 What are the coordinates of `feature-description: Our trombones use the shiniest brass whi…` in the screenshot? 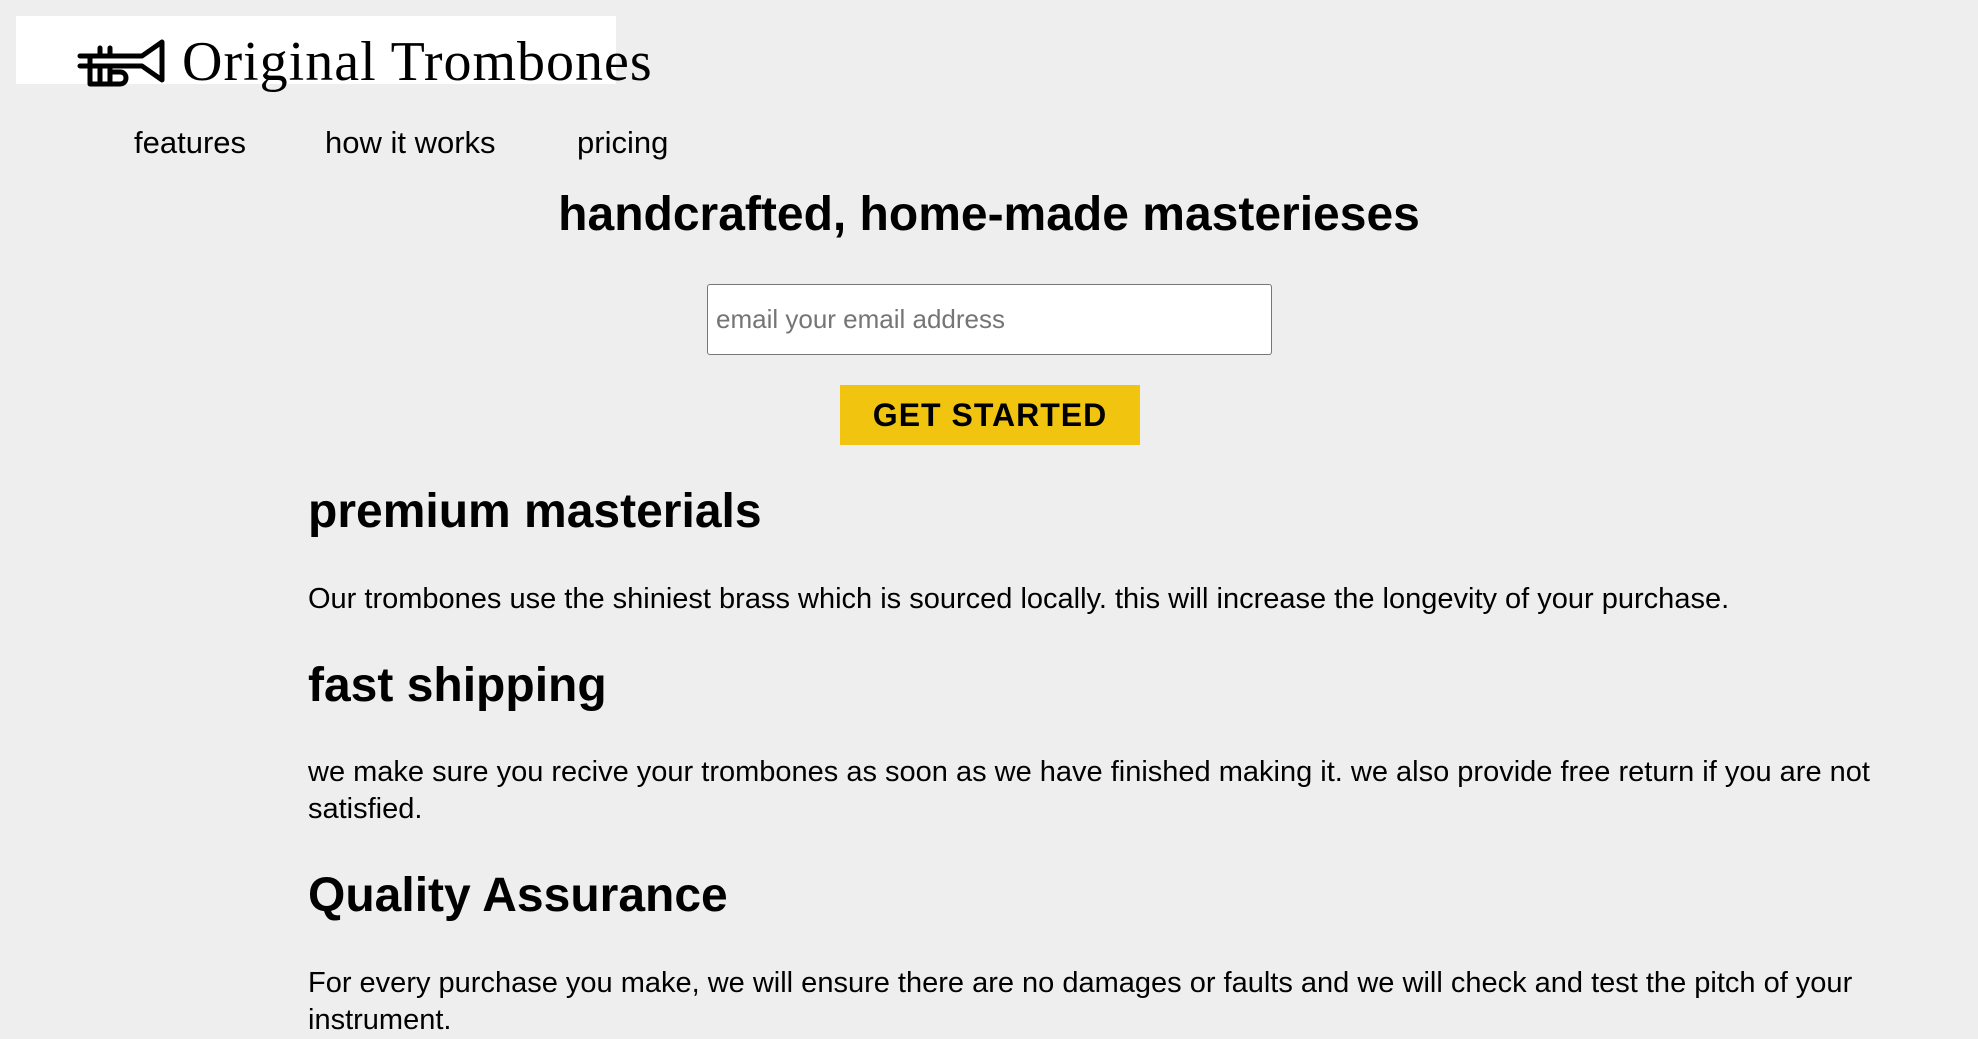 It's located at (1019, 599).